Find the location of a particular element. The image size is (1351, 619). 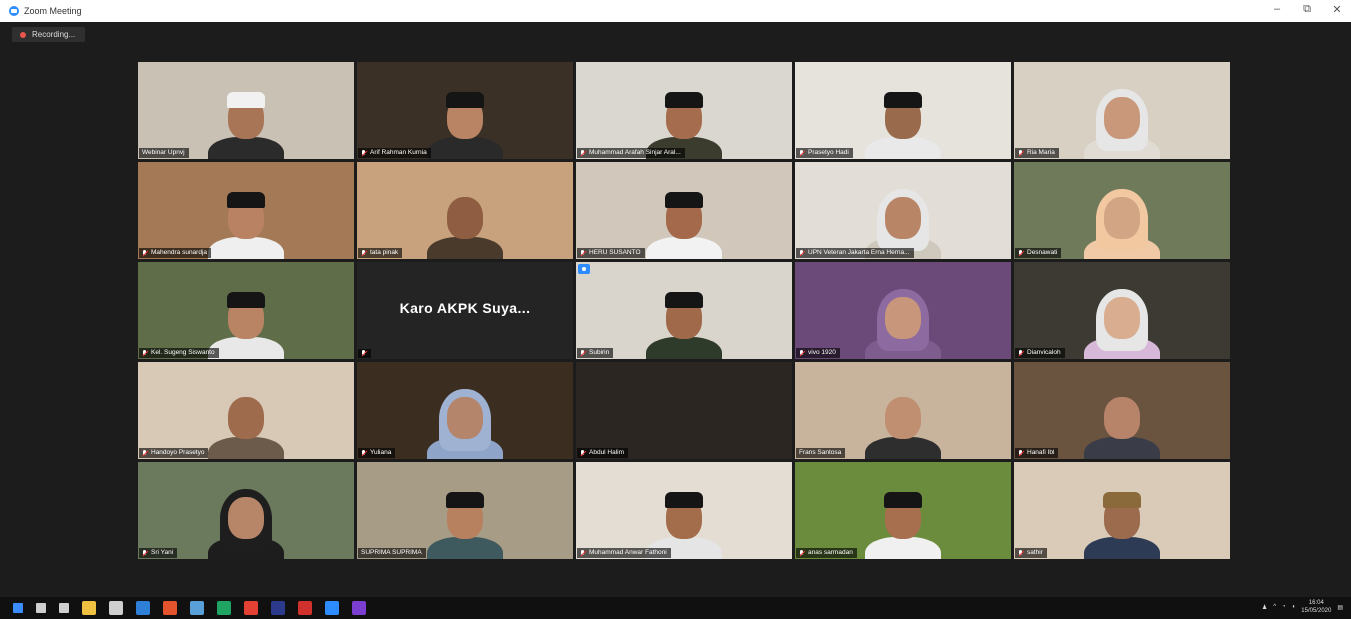

name-tag: Arif Rahman Kurnia is located at coordinates (394, 153).